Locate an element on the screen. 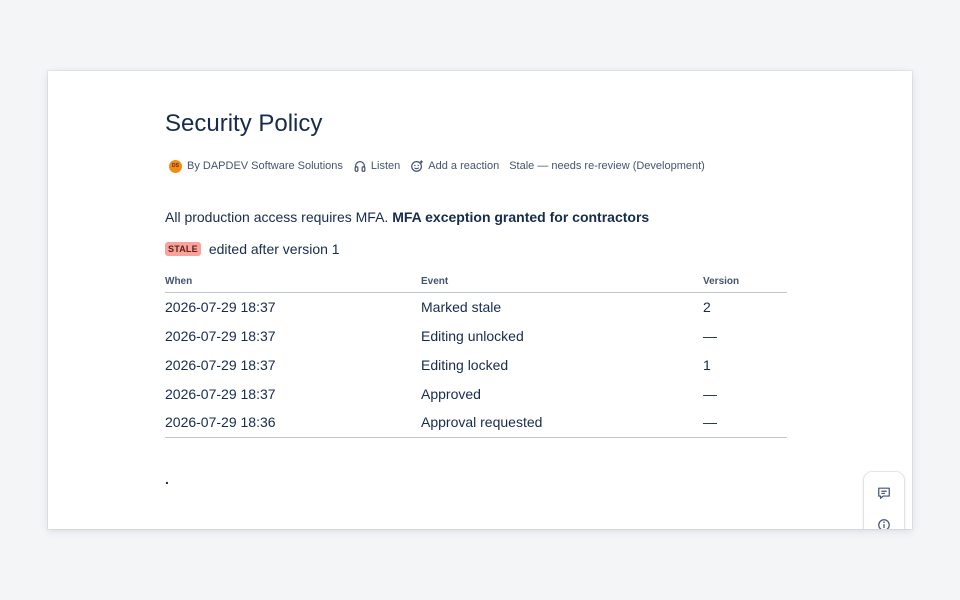 The height and width of the screenshot is (600, 960). table-row: 2026-07-29 18:36 Approval requested — is located at coordinates (476, 423).